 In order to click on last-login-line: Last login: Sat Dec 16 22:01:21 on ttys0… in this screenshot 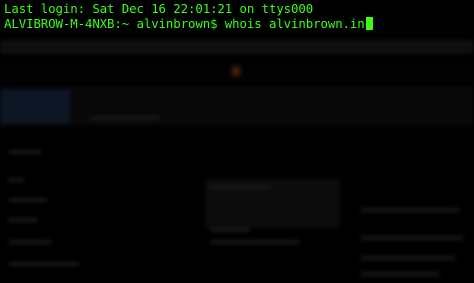, I will do `click(237, 8)`.